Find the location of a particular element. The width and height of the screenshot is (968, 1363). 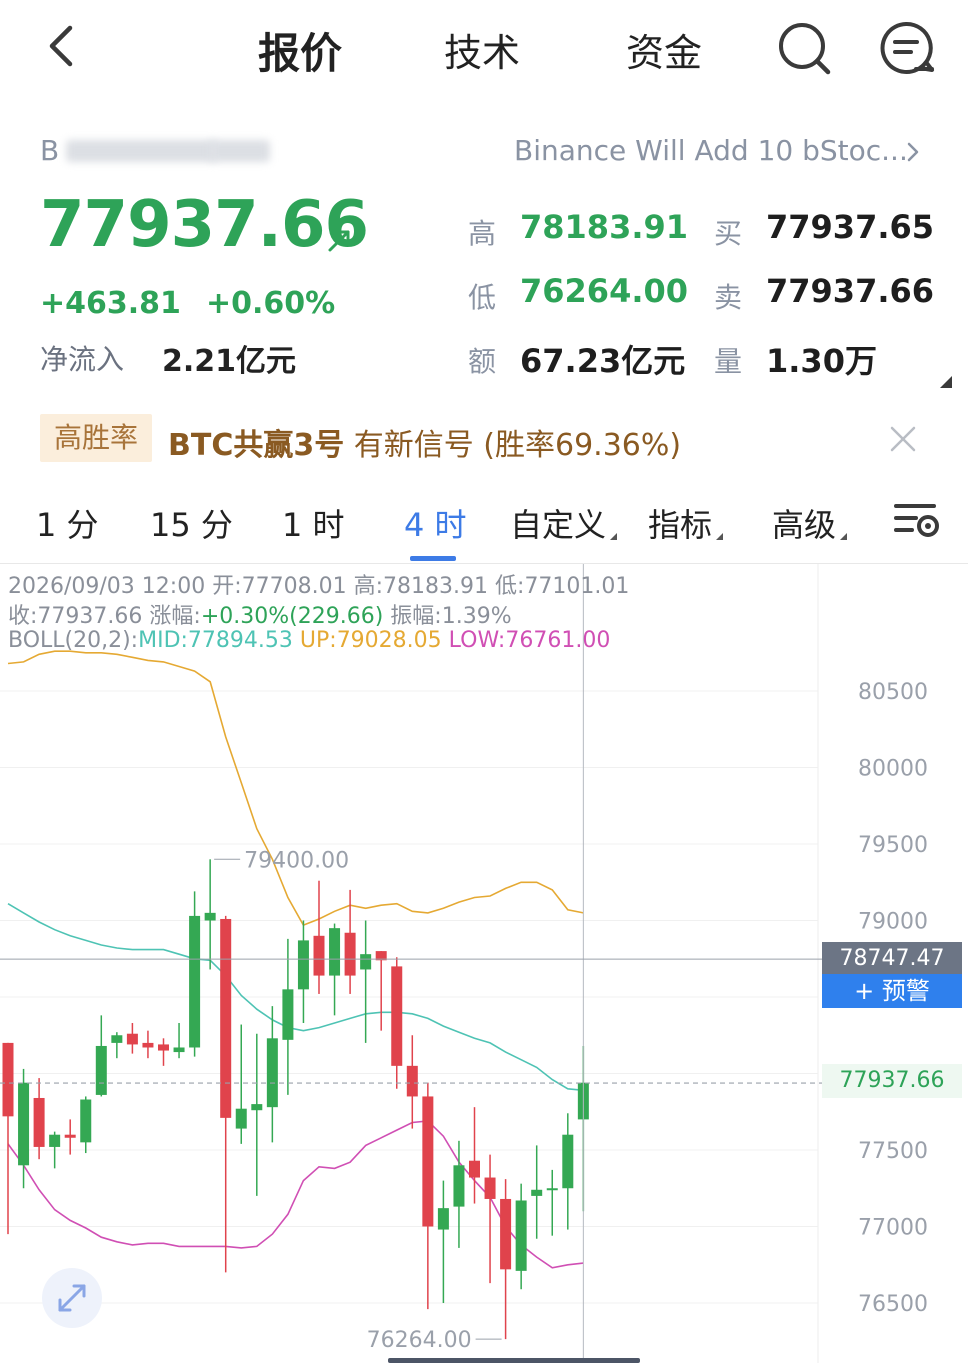

top-nav: 报价 技术 资金 is located at coordinates (484, 50).